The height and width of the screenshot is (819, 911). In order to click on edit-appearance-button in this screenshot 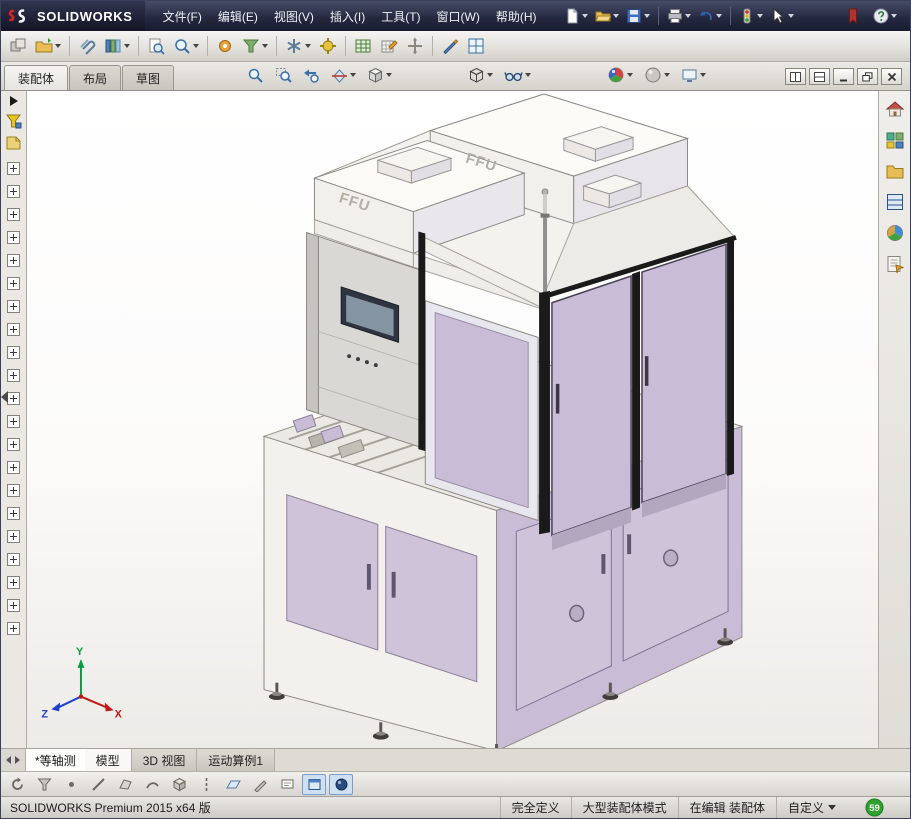, I will do `click(620, 75)`.